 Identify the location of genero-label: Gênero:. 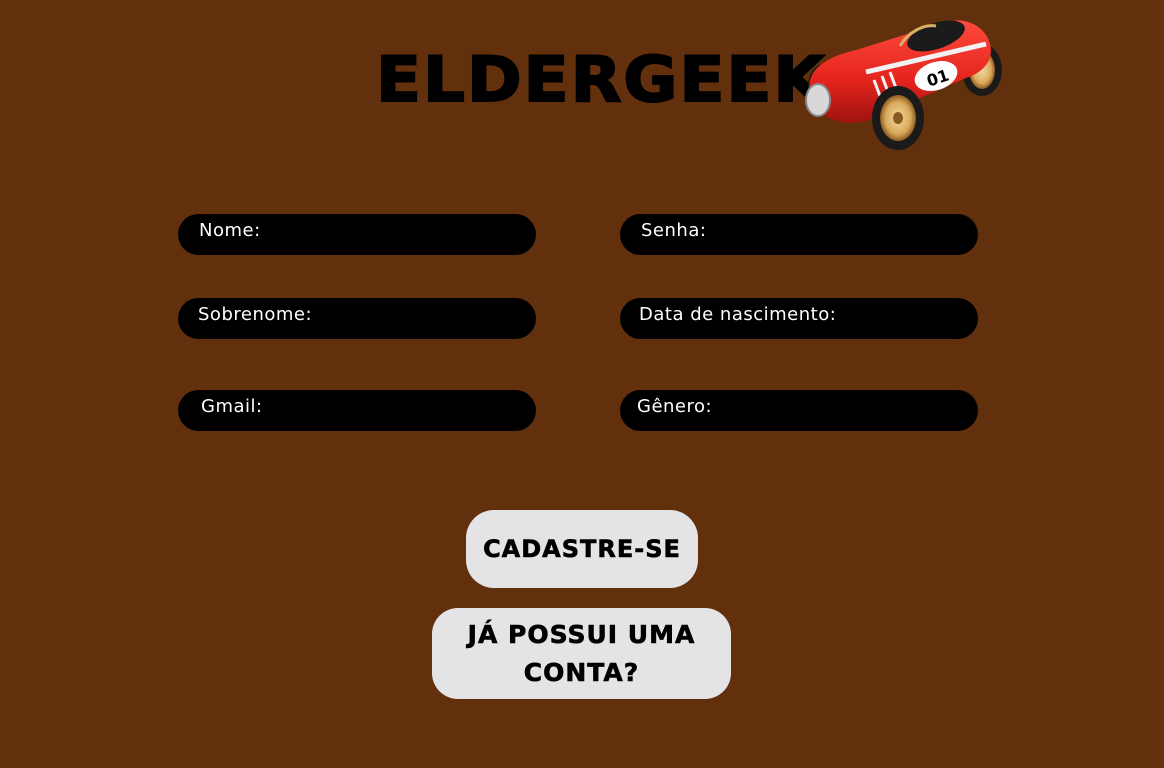
(675, 406).